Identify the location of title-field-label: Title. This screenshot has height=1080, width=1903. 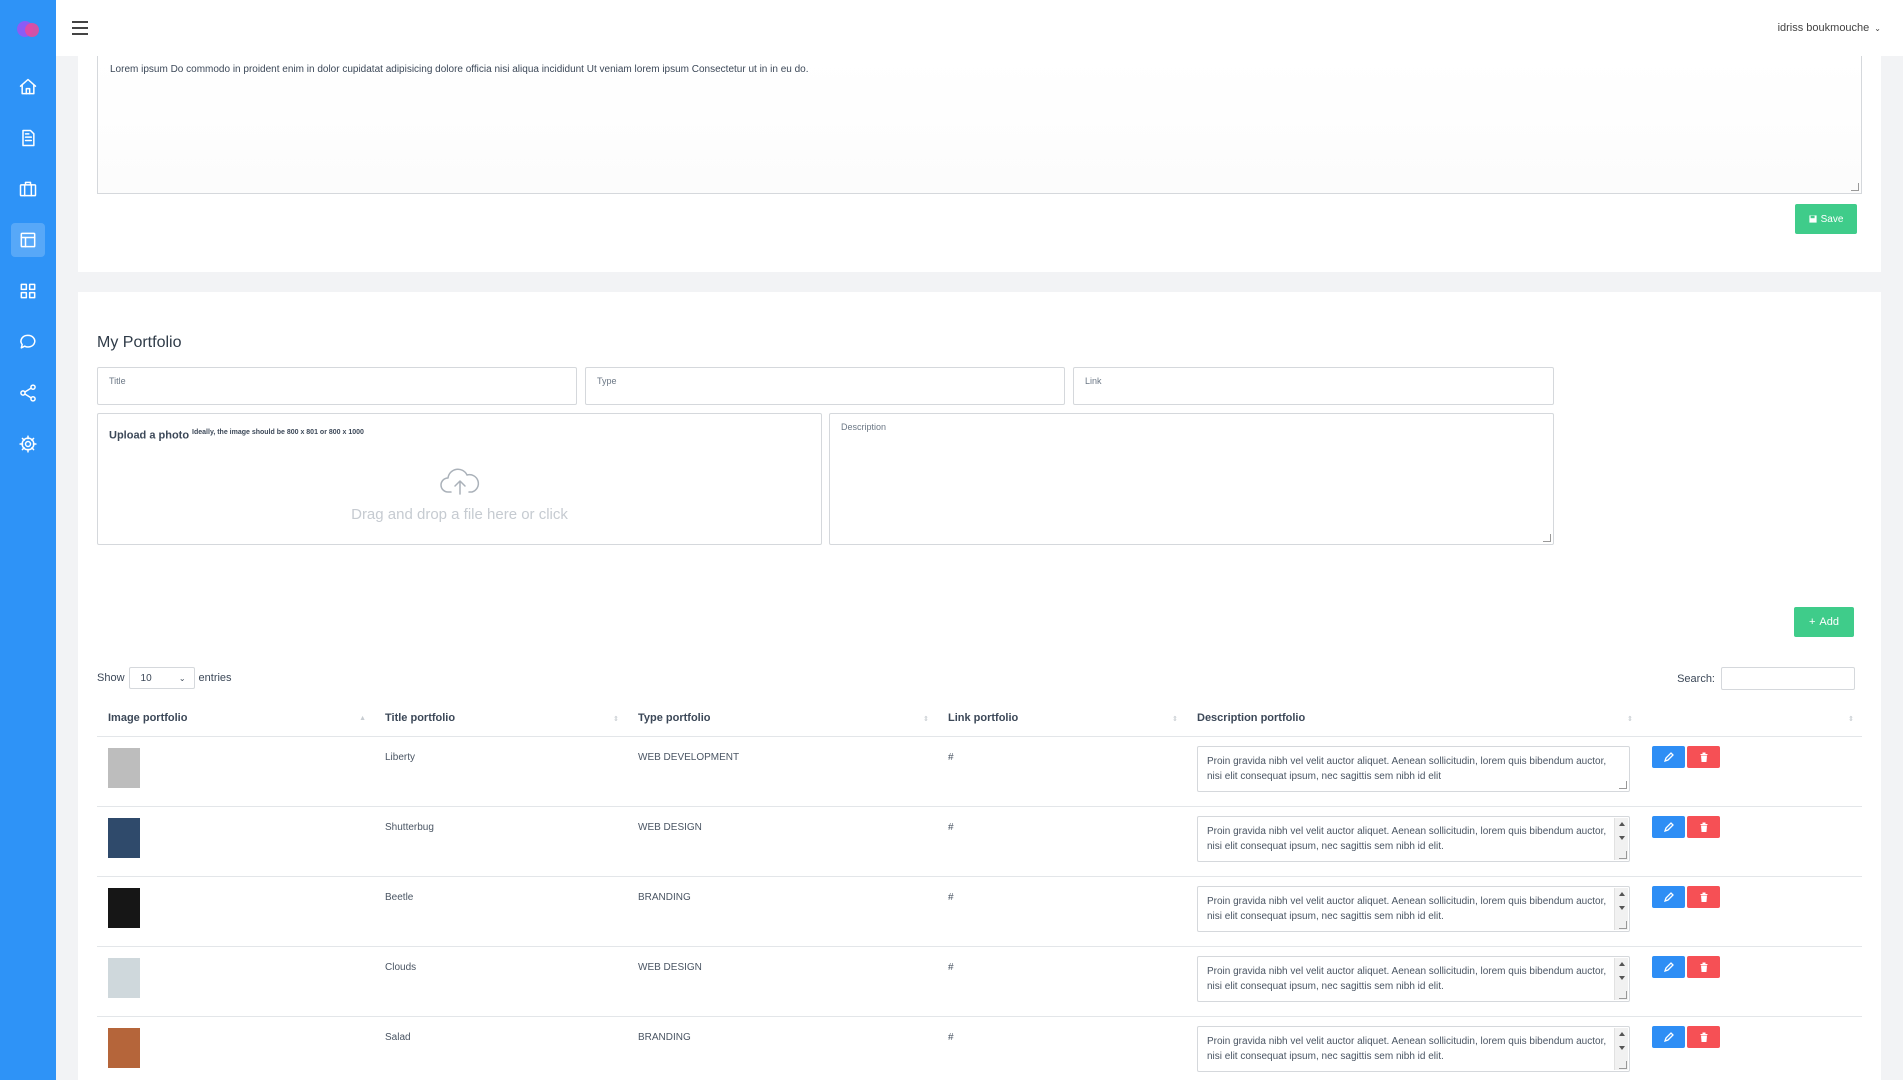
(117, 381).